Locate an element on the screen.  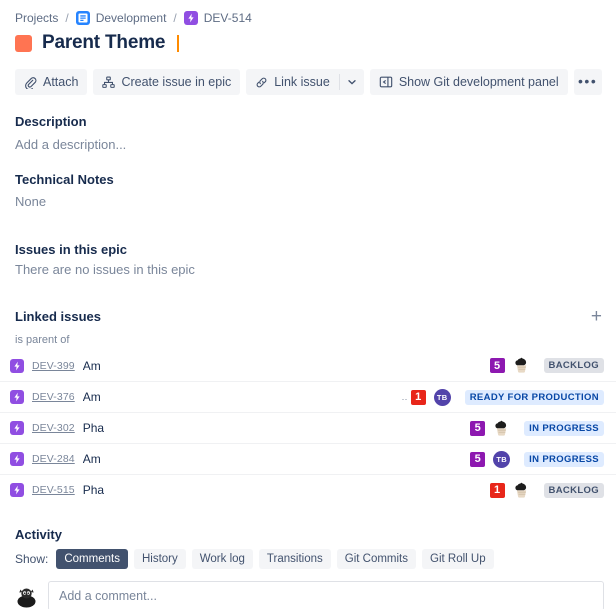
linked-issue-key: DEV-515 is located at coordinates (53, 490).